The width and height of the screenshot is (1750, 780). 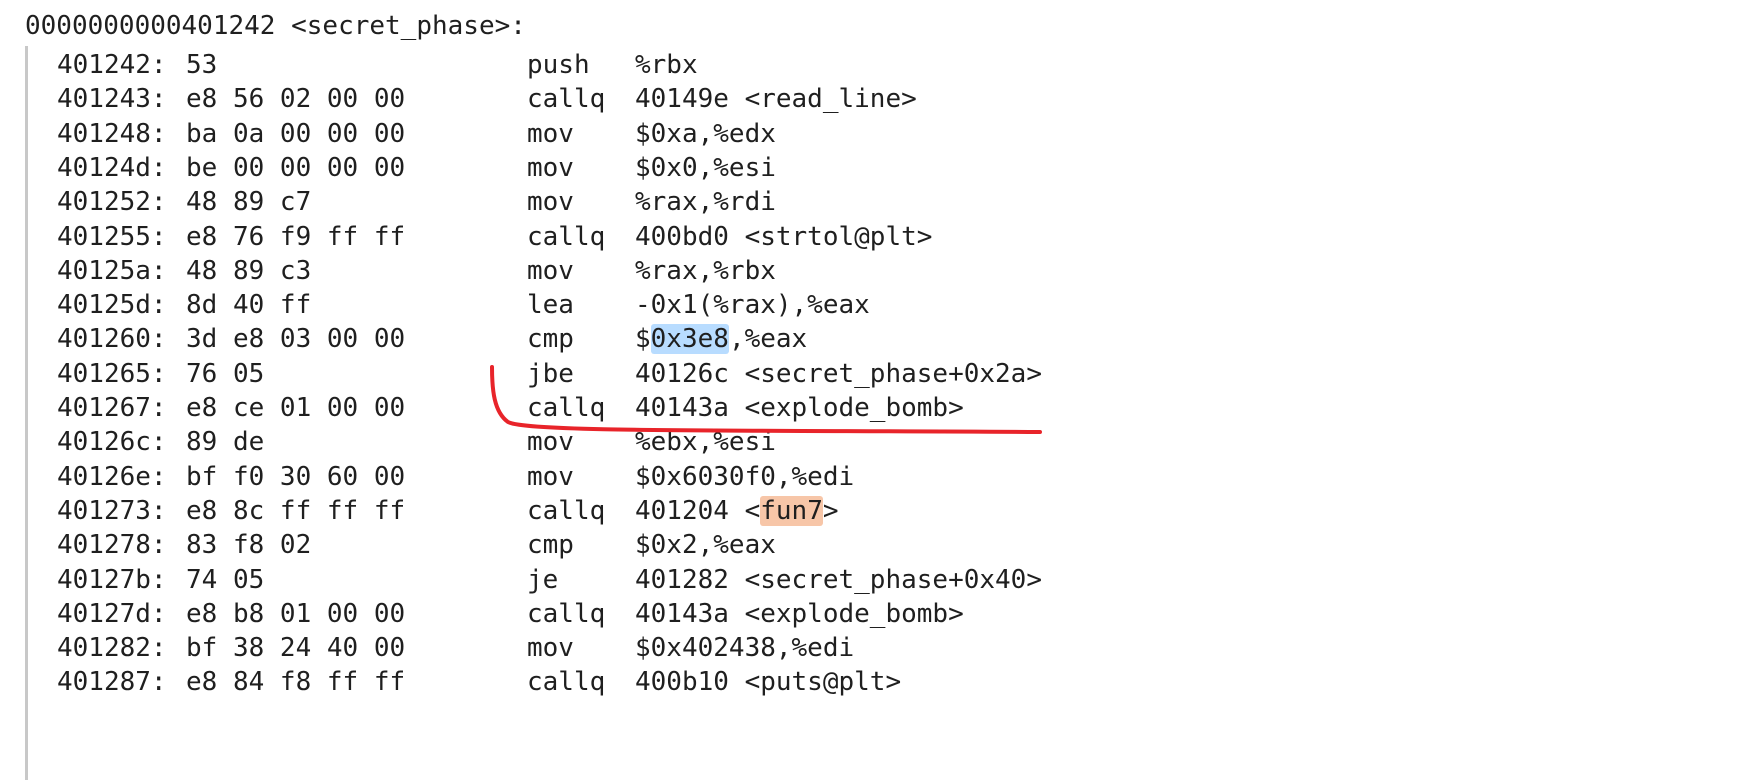 What do you see at coordinates (705, 133) in the screenshot?
I see `instruction-operands: $0xa,%edx` at bounding box center [705, 133].